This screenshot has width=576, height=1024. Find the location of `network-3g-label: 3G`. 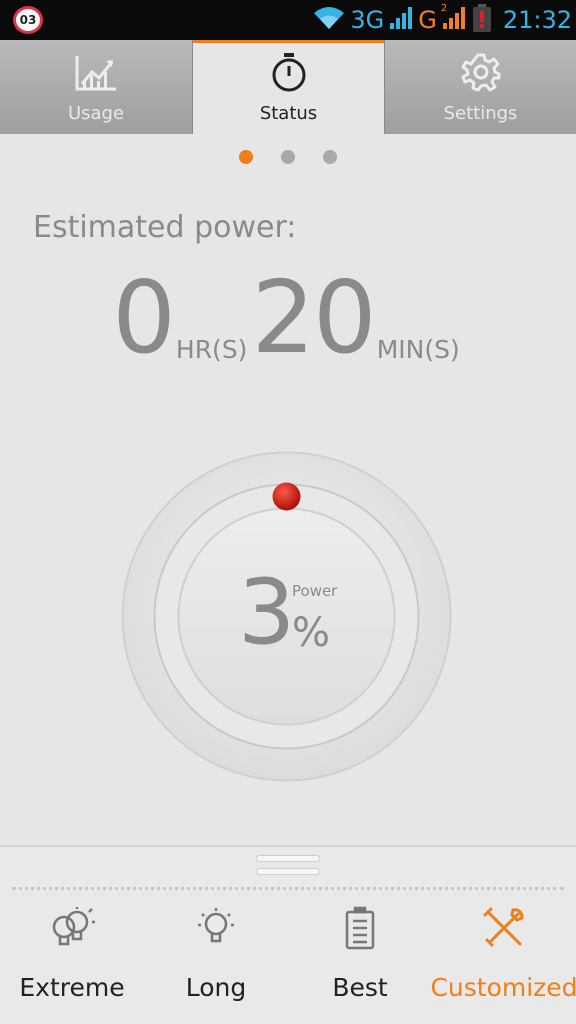

network-3g-label: 3G is located at coordinates (367, 20).